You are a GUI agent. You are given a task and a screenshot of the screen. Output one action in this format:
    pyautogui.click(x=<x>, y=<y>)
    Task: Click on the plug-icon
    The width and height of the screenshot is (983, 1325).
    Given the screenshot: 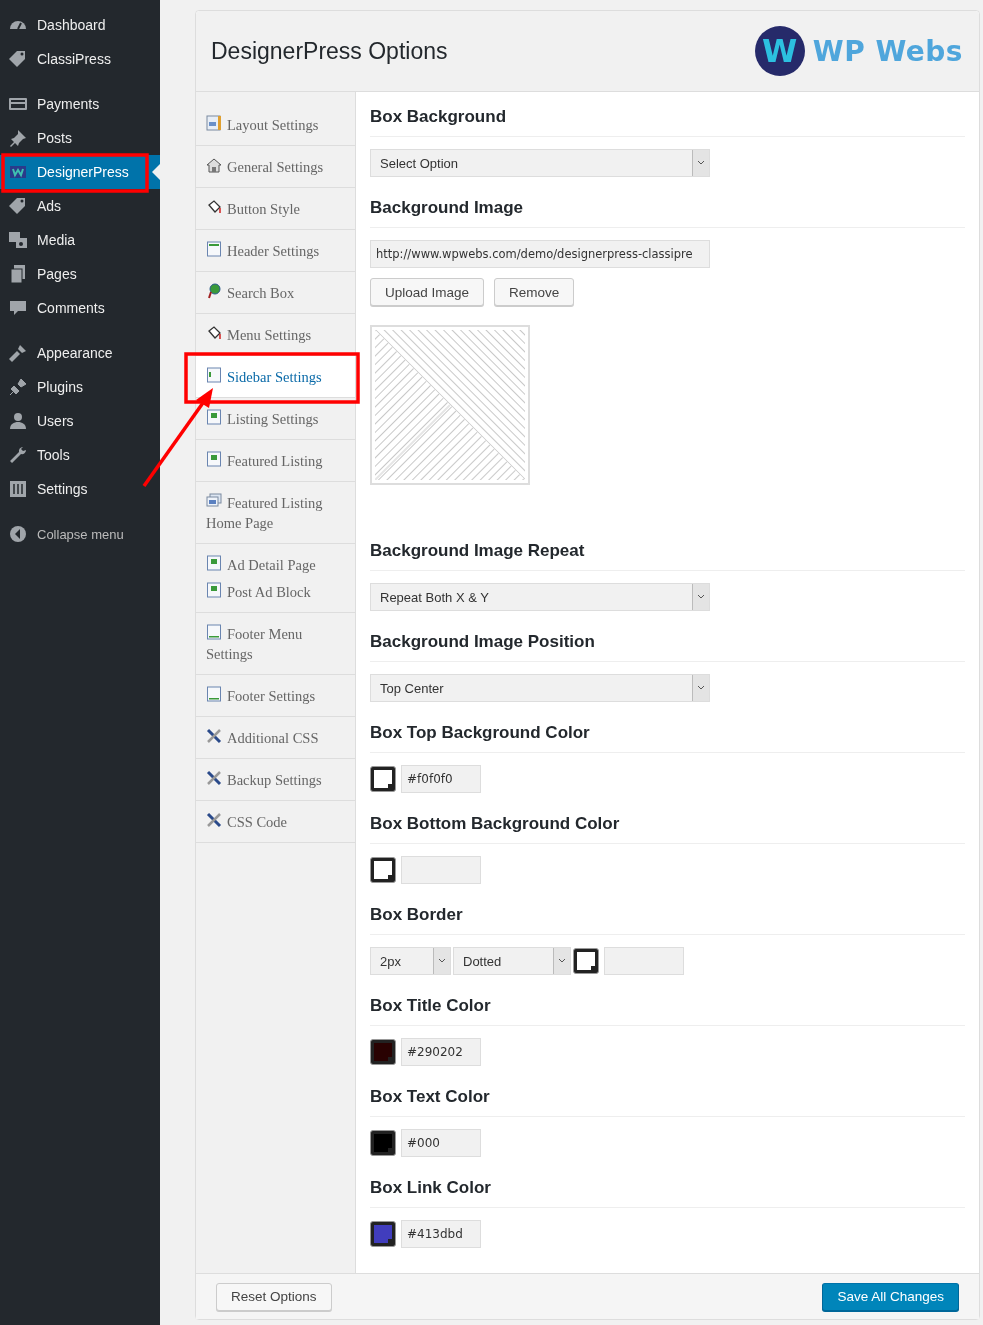 What is the action you would take?
    pyautogui.click(x=18, y=387)
    